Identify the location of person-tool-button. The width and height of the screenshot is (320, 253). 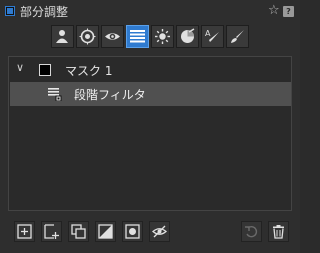
(62, 36).